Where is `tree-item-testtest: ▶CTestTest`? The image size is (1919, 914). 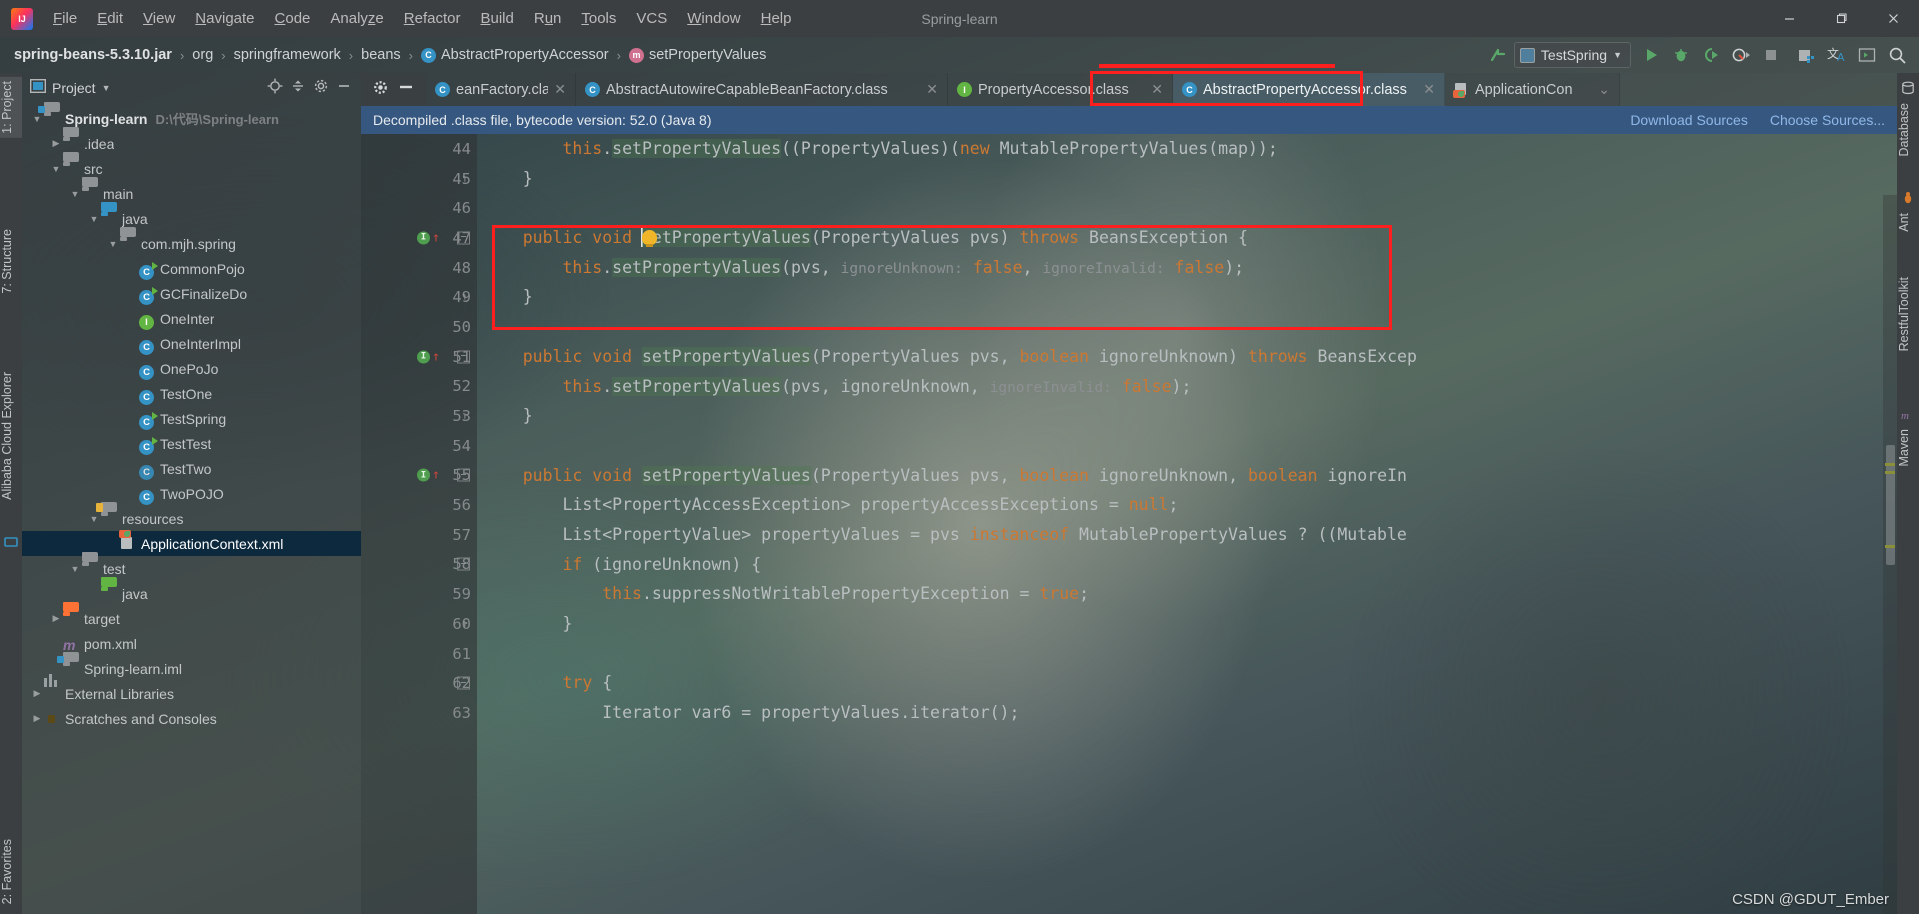
tree-item-testtest: ▶CTestTest is located at coordinates (191, 443).